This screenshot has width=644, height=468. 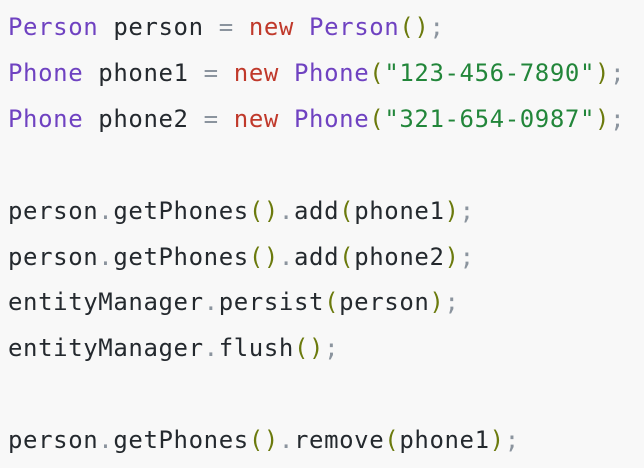 What do you see at coordinates (490, 73) in the screenshot?
I see `code-token-string: "123-456-7890"` at bounding box center [490, 73].